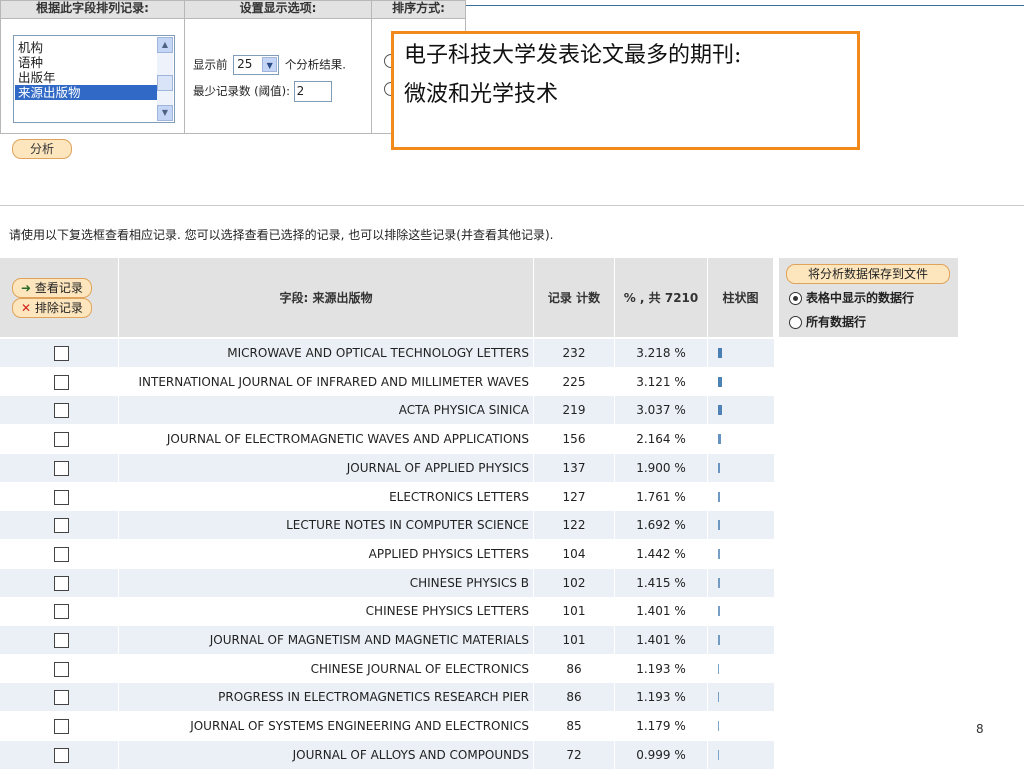 The image size is (1024, 769). What do you see at coordinates (661, 381) in the screenshot?
I see `record-percent: 3.121 %` at bounding box center [661, 381].